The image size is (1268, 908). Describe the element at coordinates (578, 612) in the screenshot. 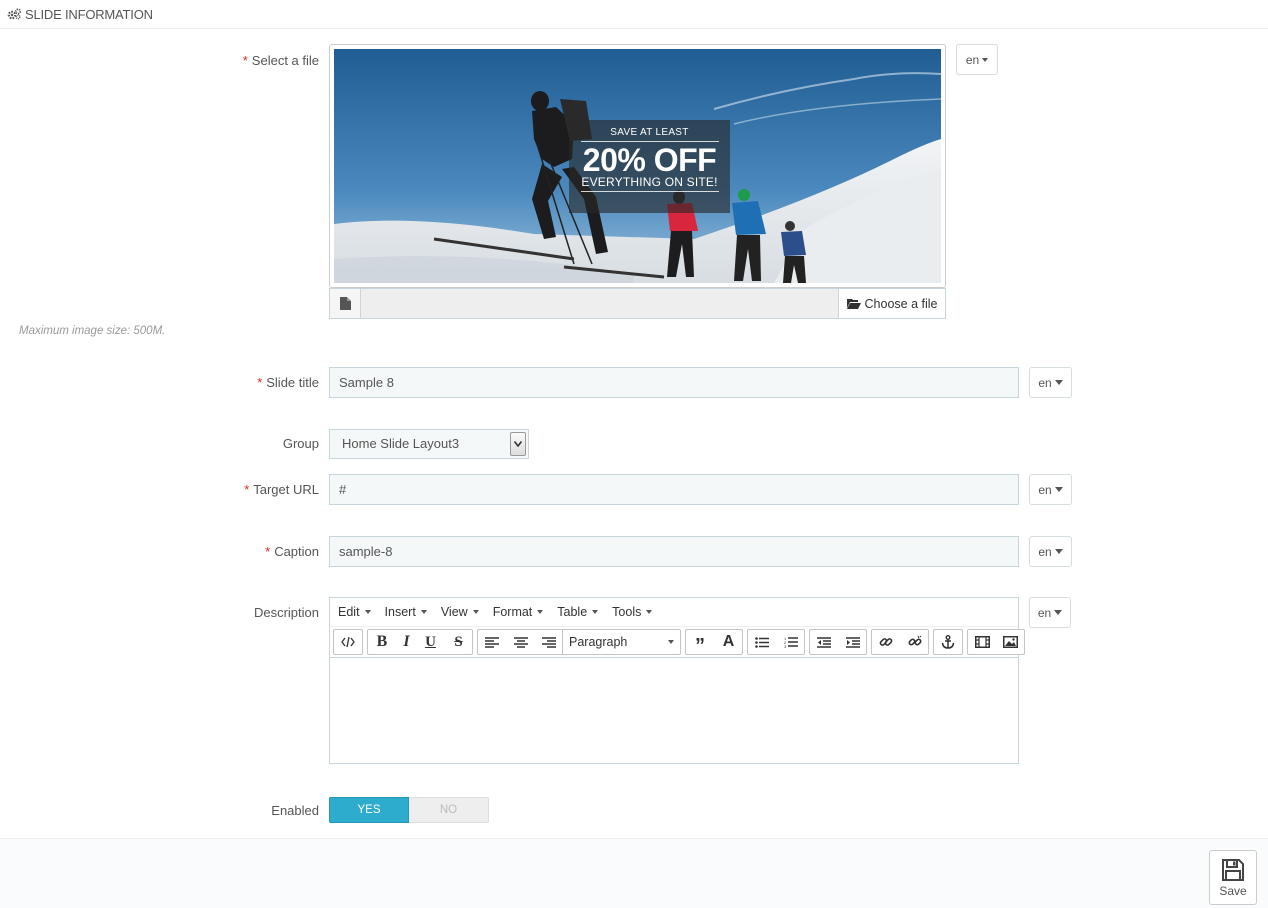

I see `menu-table: Table` at that location.